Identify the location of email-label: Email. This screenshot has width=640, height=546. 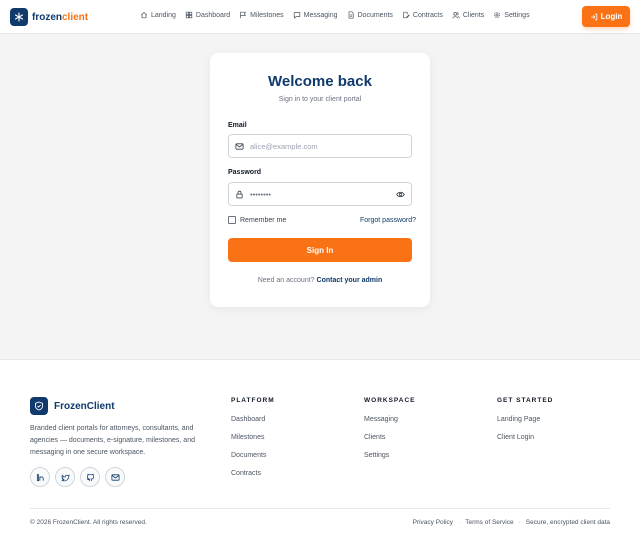
(237, 125).